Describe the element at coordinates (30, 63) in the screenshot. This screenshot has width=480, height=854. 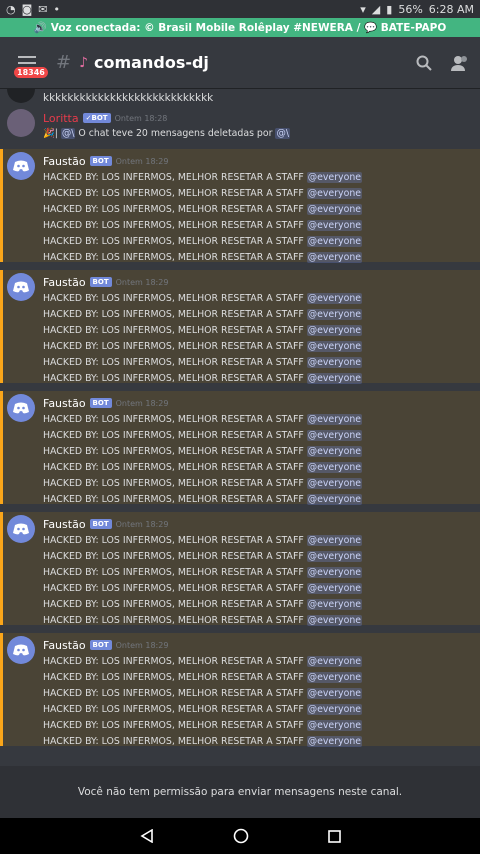
I see `menu-button: 18346` at that location.